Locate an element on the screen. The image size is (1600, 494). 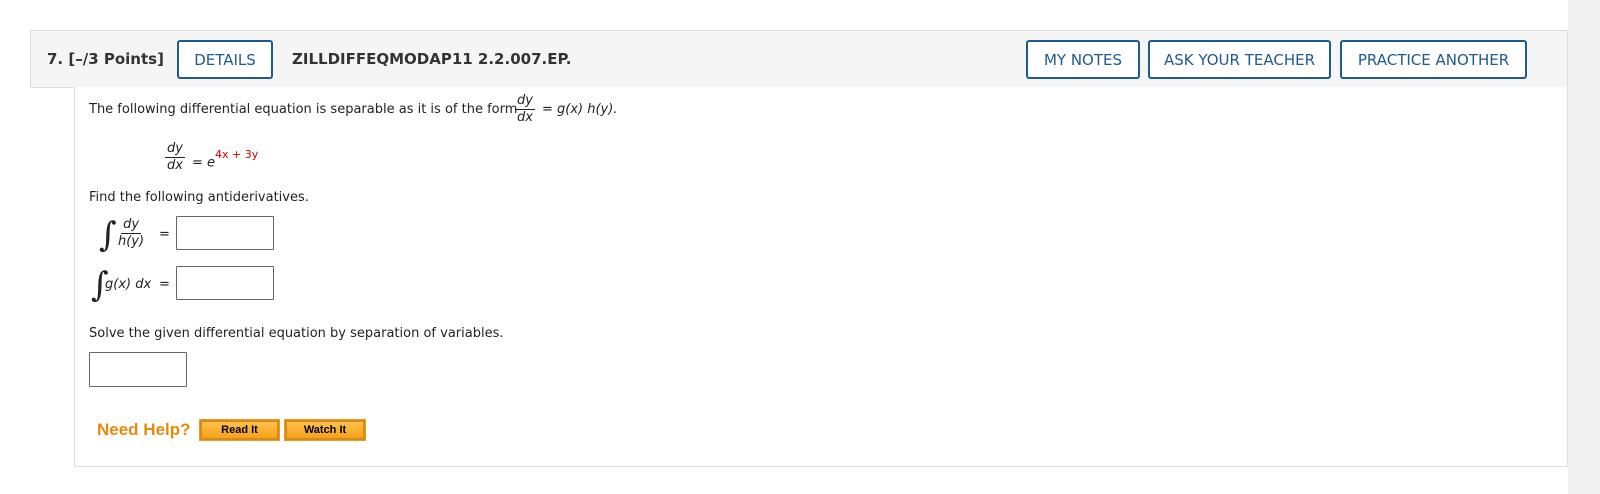
equation-numerator: dy is located at coordinates (175, 149).